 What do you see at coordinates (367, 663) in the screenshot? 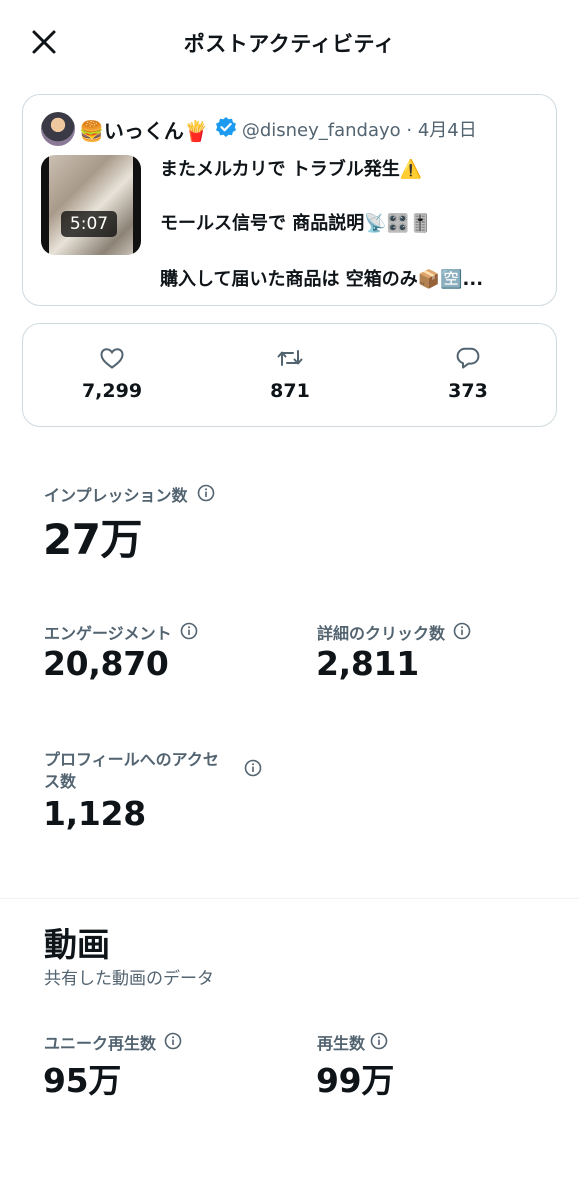
I see `detail-clicks-value: 2,811` at bounding box center [367, 663].